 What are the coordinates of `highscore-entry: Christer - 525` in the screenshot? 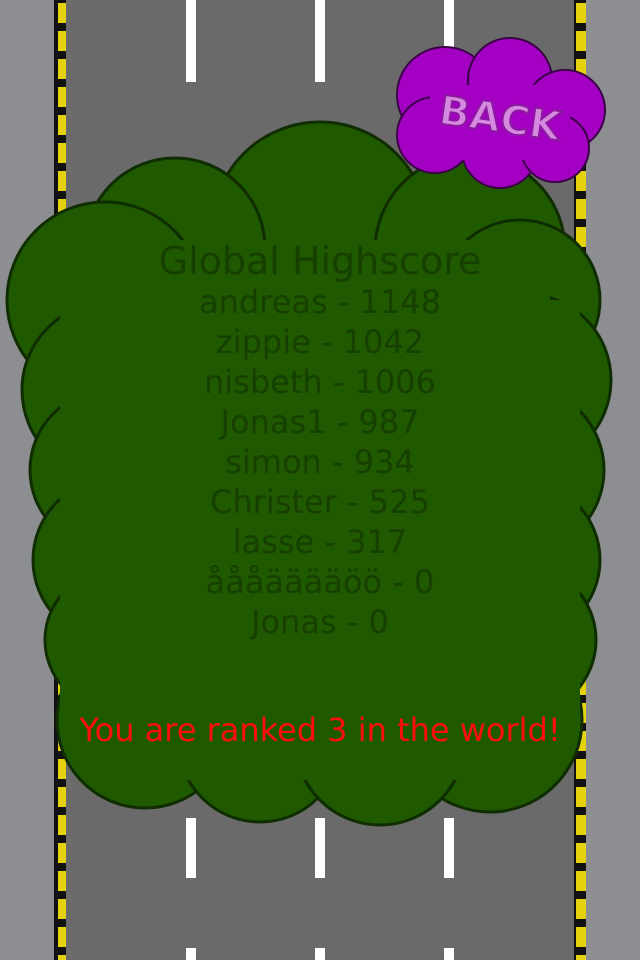 It's located at (320, 502).